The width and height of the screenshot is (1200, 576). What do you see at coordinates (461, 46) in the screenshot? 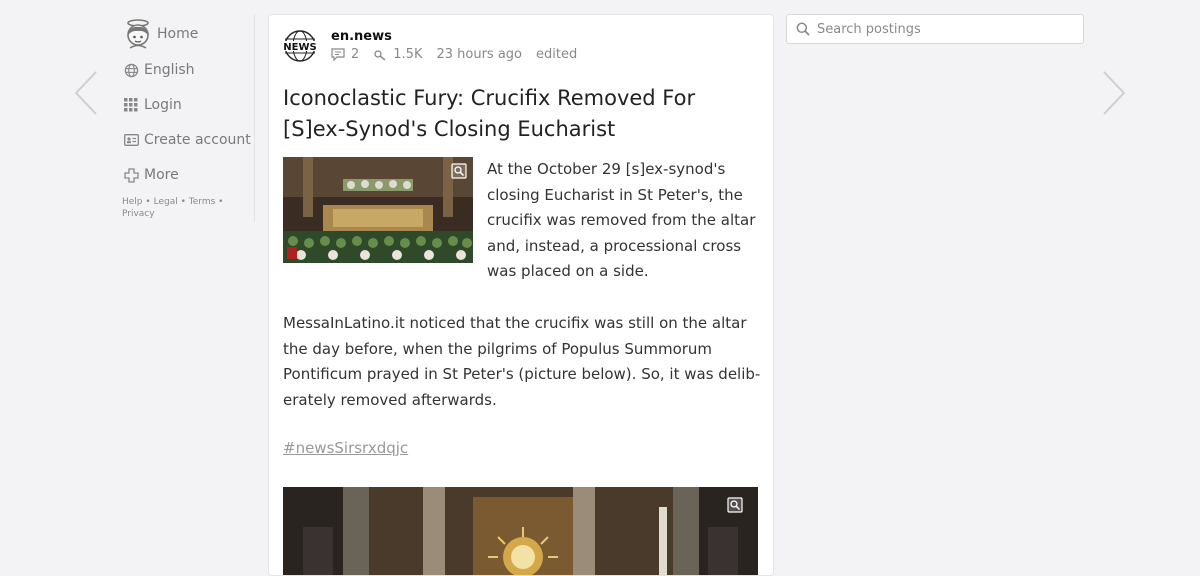
I see `post-meta: en.news 2 1.5K 23 hours ago edited` at bounding box center [461, 46].